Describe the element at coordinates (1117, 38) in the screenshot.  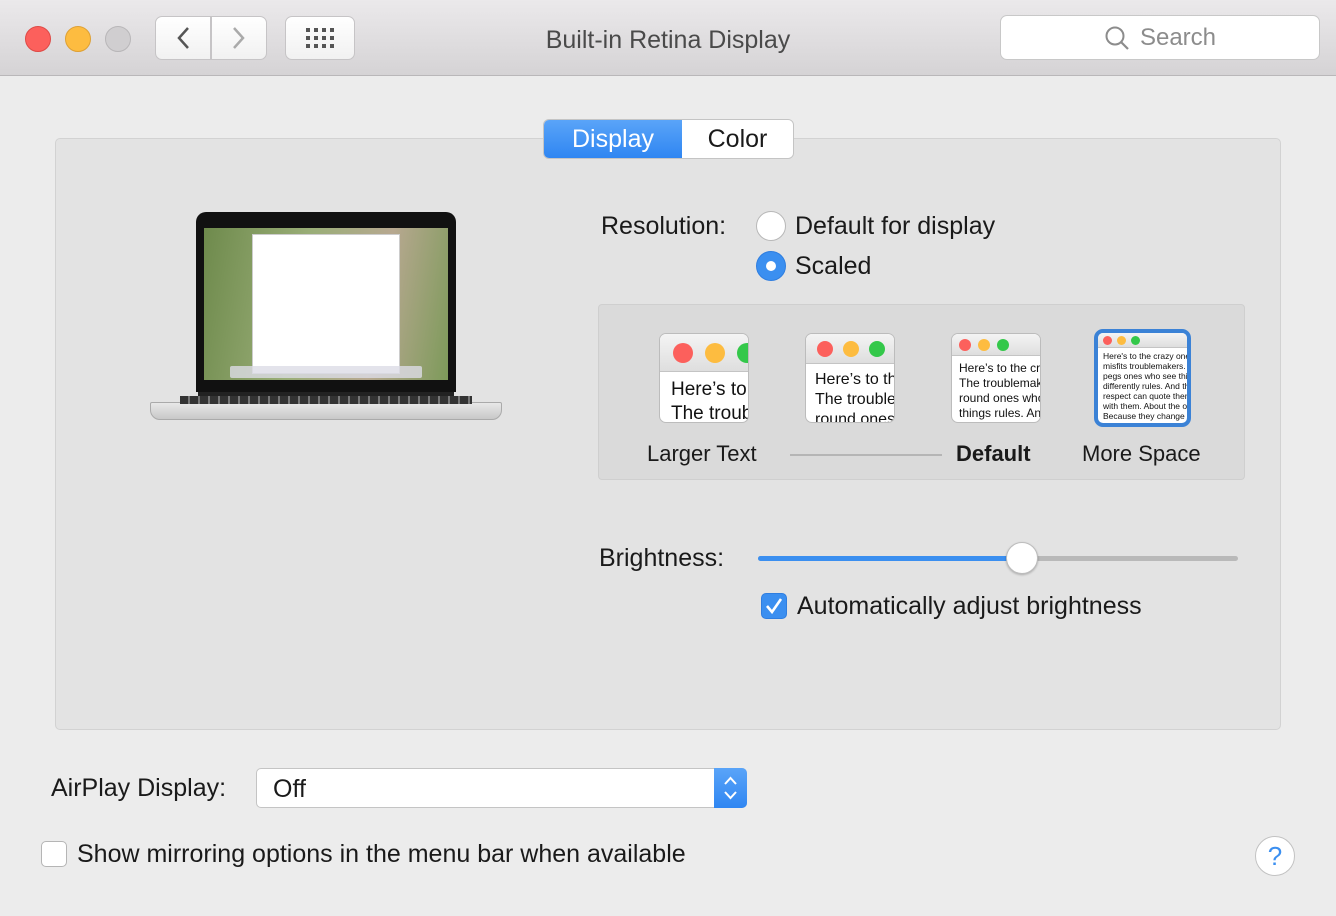
I see `search-icon` at that location.